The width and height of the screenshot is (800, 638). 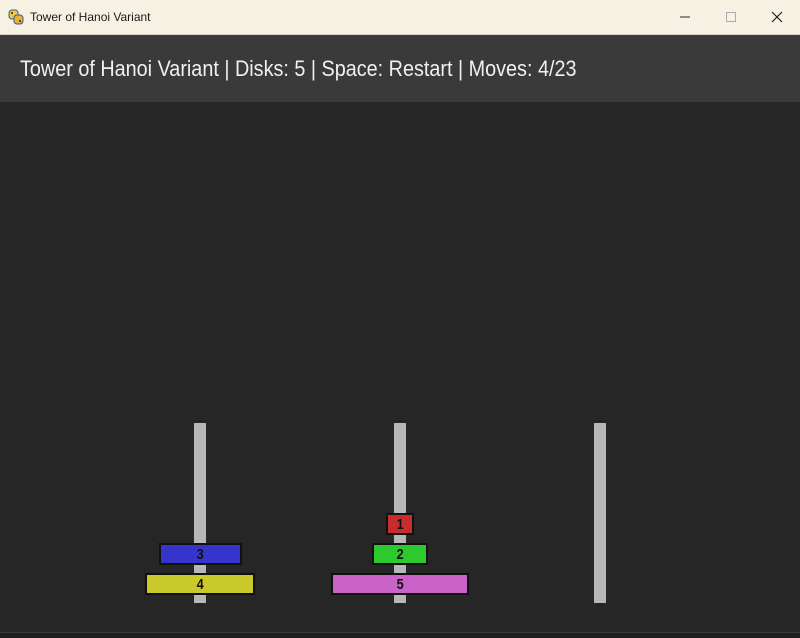 I want to click on python-snake-icon, so click(x=16, y=17).